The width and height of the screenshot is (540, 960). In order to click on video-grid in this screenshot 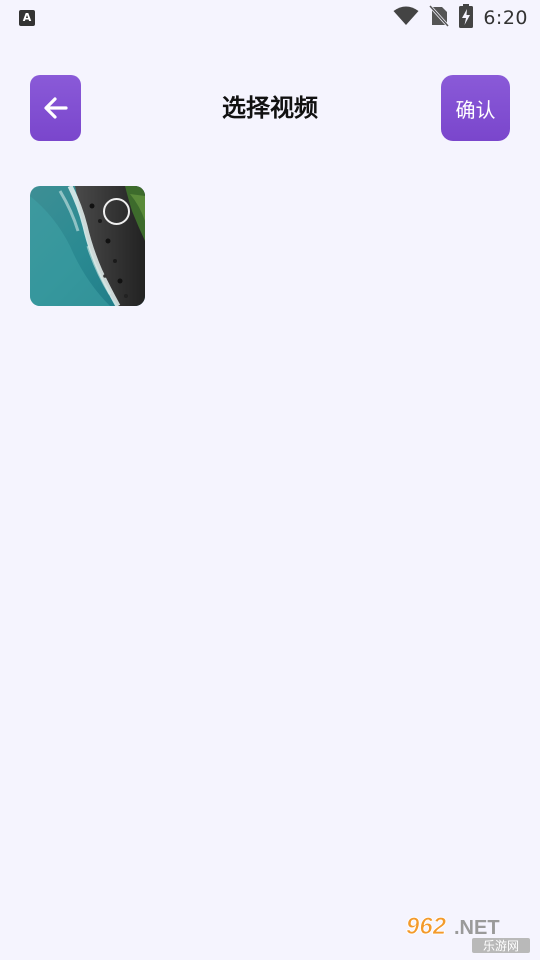, I will do `click(87, 246)`.